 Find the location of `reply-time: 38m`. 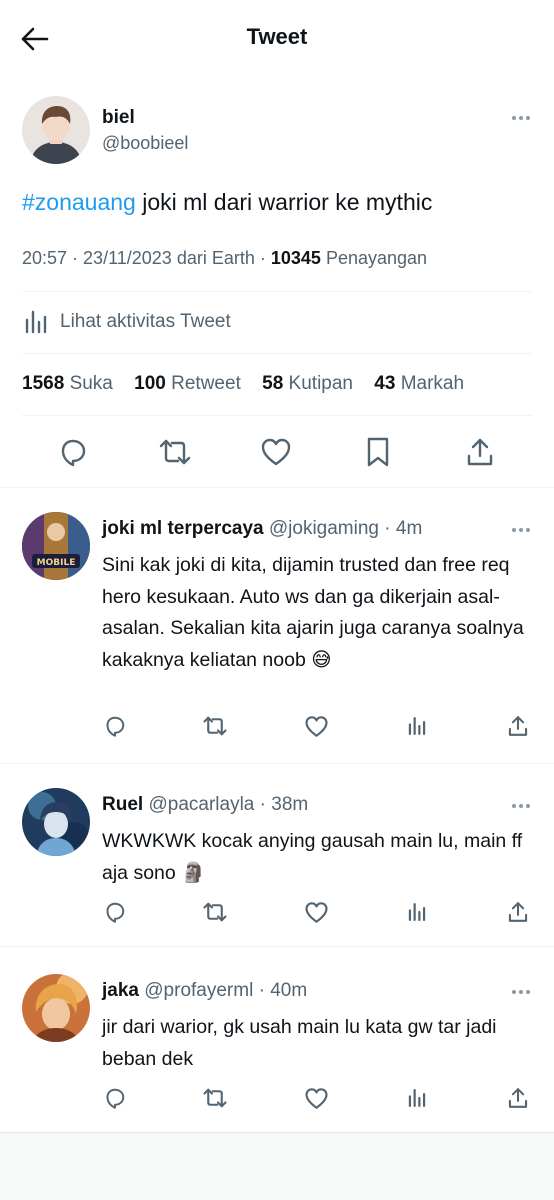

reply-time: 38m is located at coordinates (289, 804).